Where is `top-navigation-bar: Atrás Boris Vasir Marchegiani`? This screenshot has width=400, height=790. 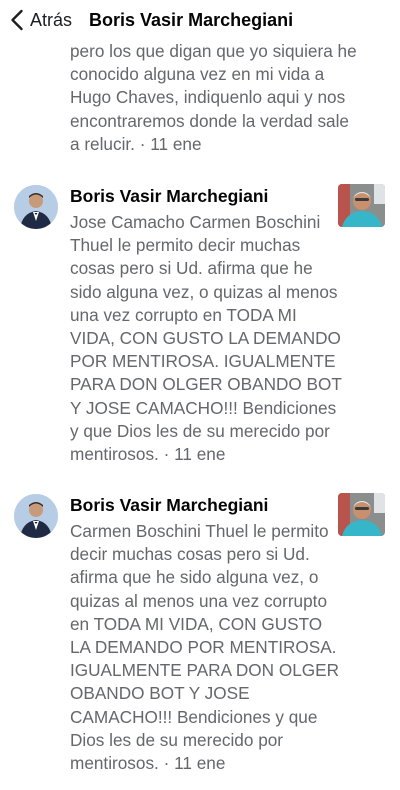 top-navigation-bar: Atrás Boris Vasir Marchegiani is located at coordinates (200, 20).